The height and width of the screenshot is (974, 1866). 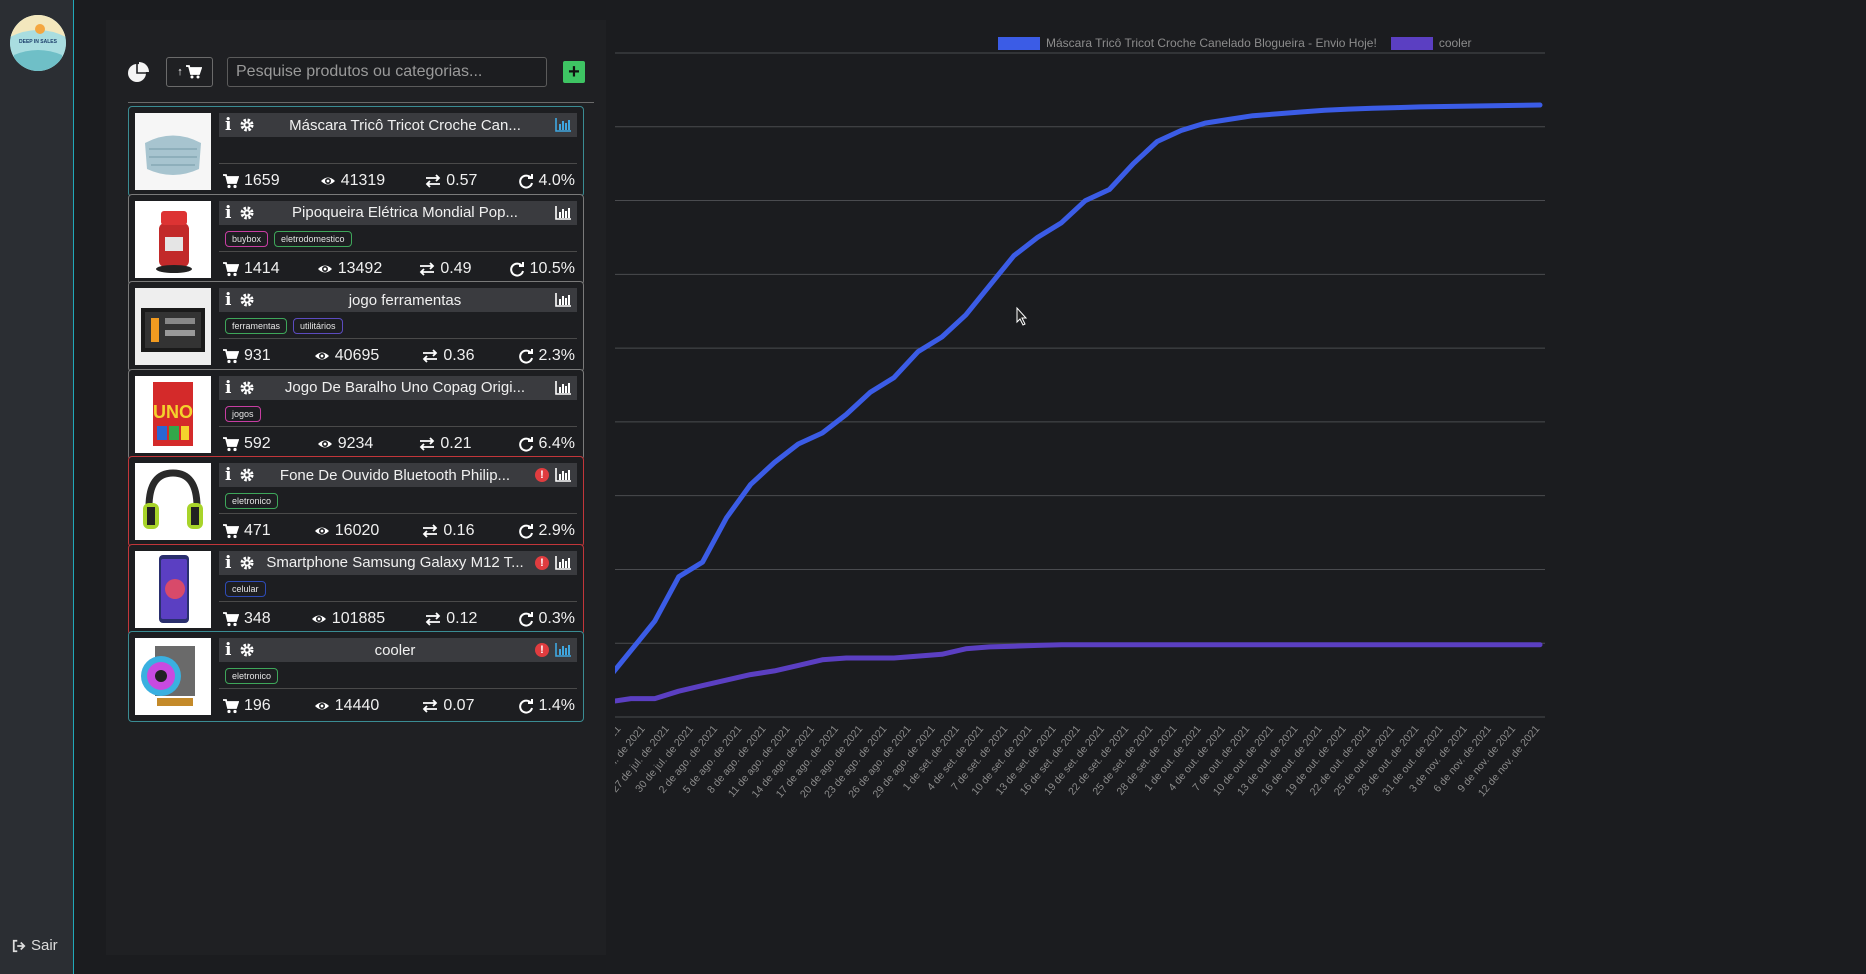 What do you see at coordinates (556, 705) in the screenshot?
I see `conversion-value: 1.4%` at bounding box center [556, 705].